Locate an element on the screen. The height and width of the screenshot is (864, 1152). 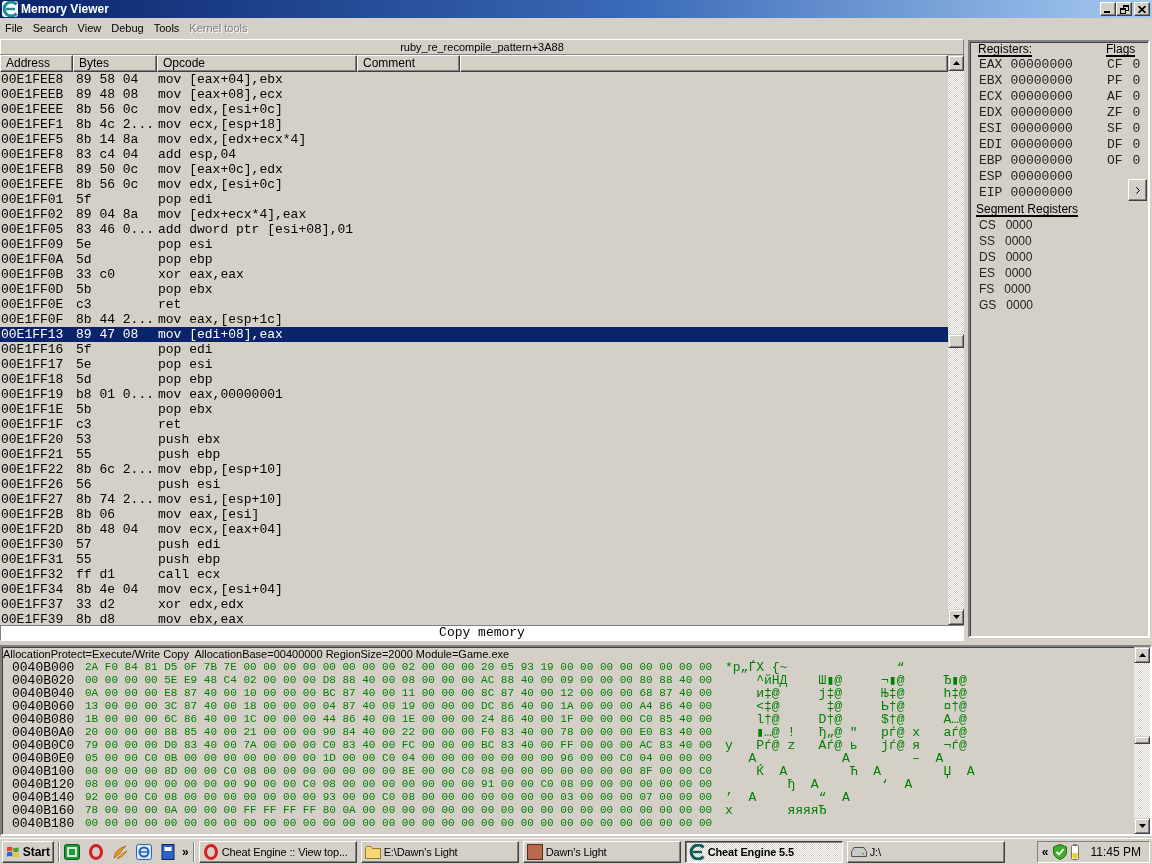
bytes-cell: 5f is located at coordinates (84, 199).